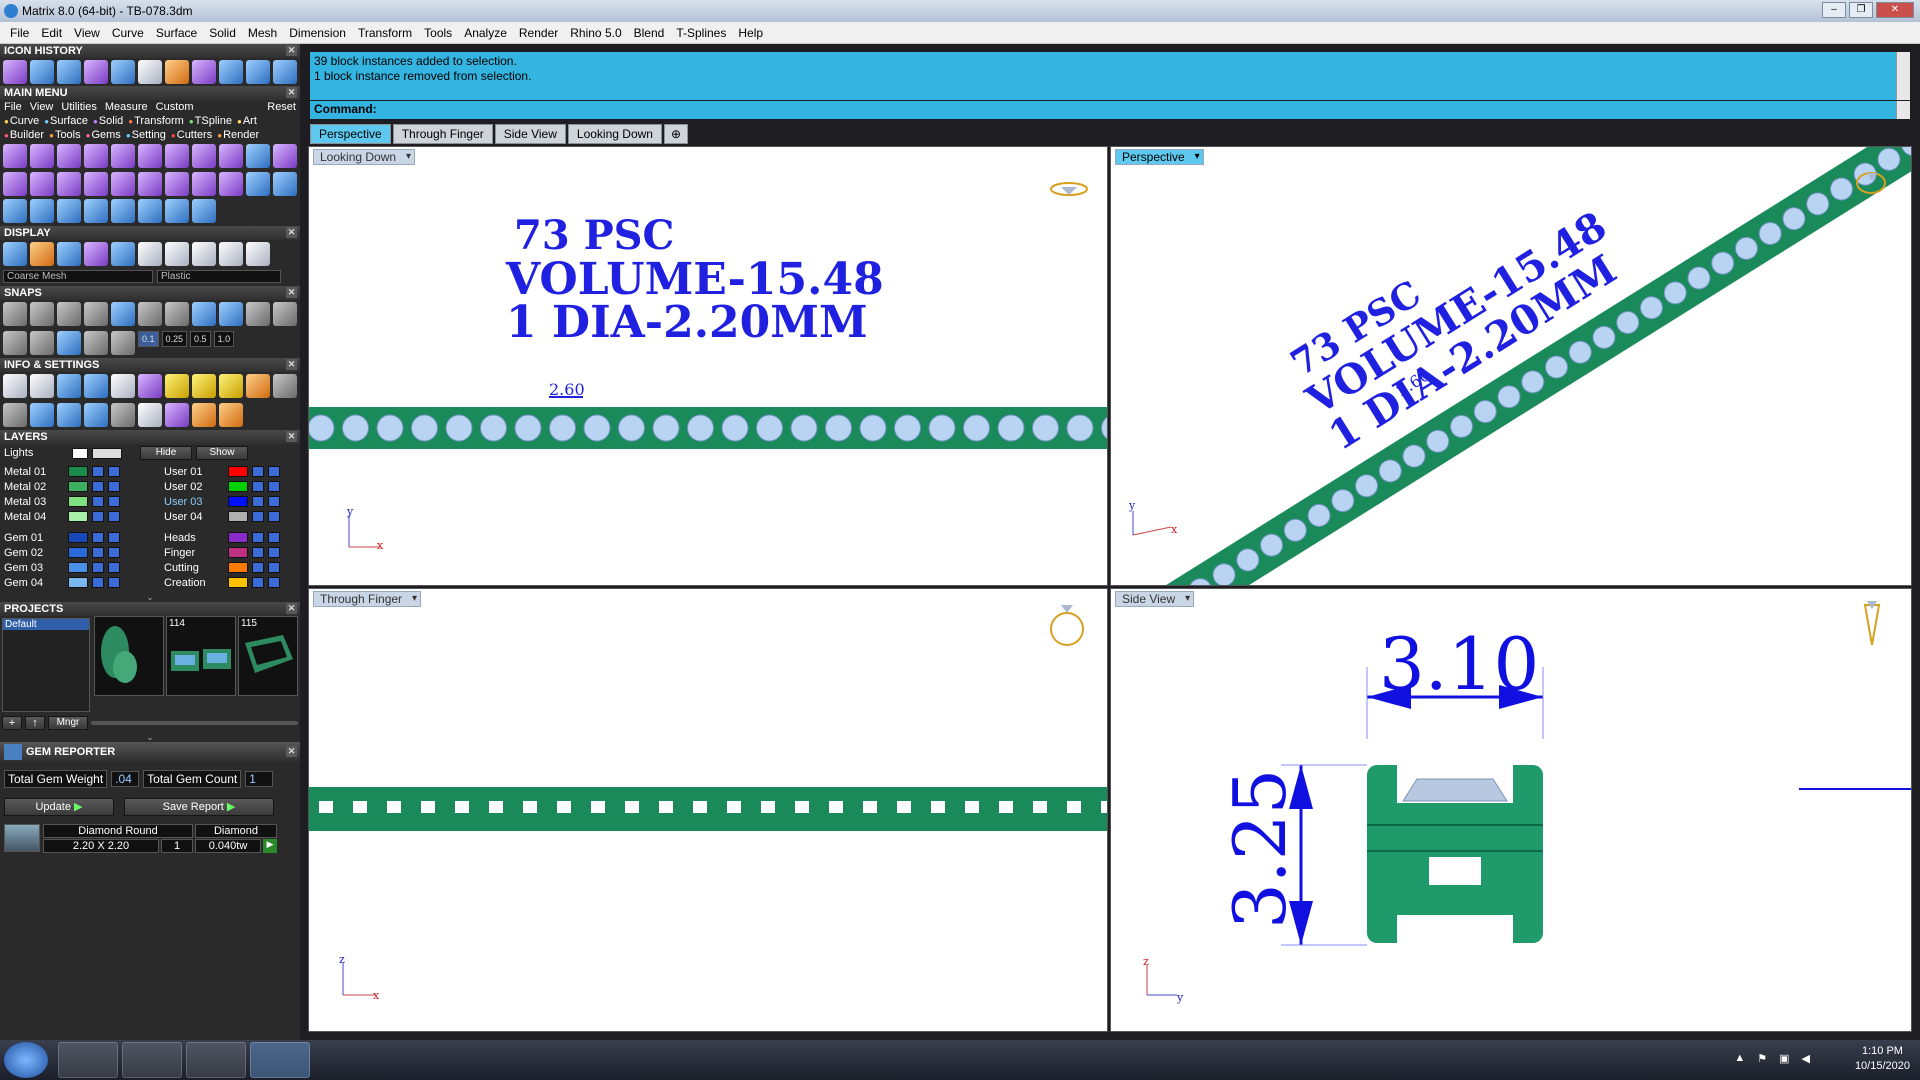  I want to click on tab-perspective: Perspective, so click(350, 134).